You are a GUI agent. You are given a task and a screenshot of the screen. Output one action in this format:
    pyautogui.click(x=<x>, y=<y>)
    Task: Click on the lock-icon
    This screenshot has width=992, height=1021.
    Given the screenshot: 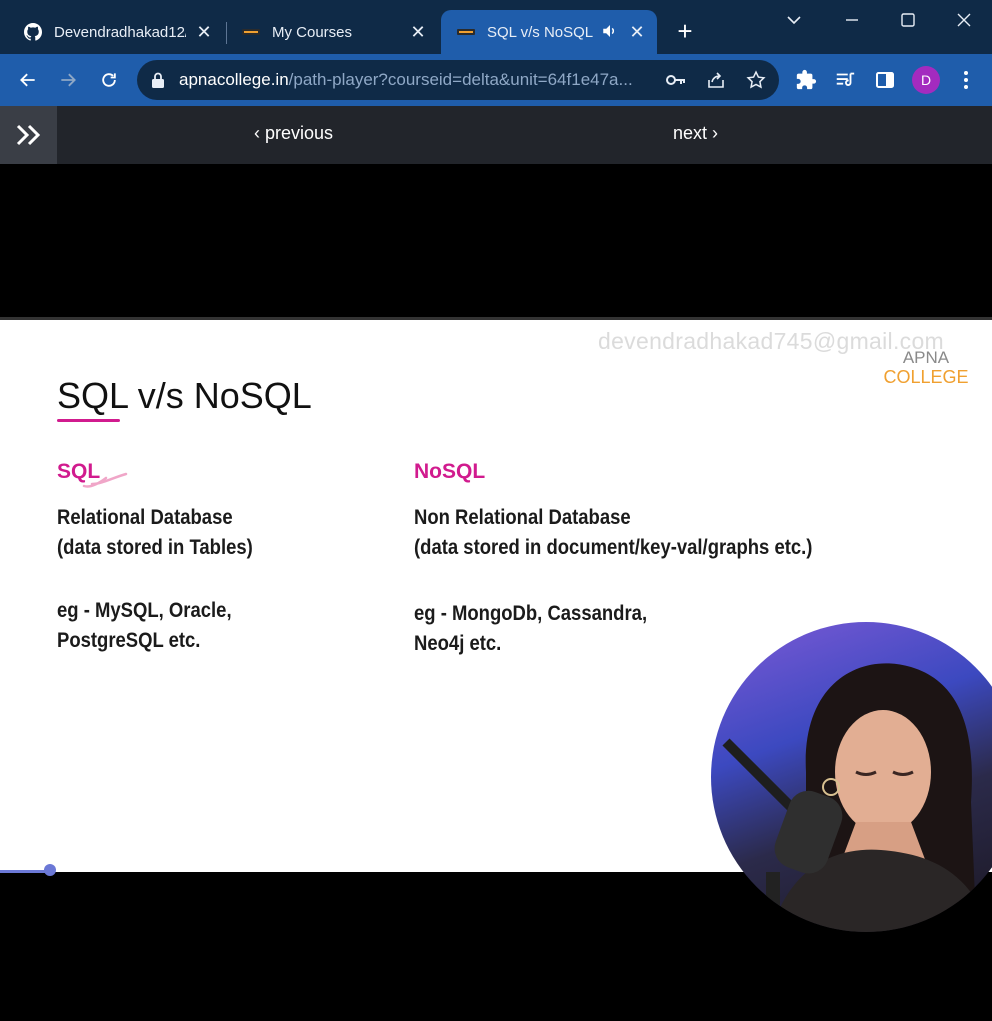 What is the action you would take?
    pyautogui.click(x=159, y=80)
    